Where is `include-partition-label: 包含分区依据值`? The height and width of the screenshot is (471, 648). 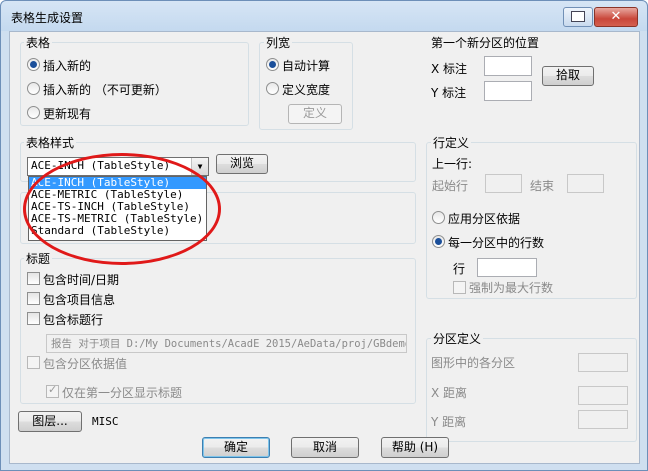 include-partition-label: 包含分区依据值 is located at coordinates (85, 364).